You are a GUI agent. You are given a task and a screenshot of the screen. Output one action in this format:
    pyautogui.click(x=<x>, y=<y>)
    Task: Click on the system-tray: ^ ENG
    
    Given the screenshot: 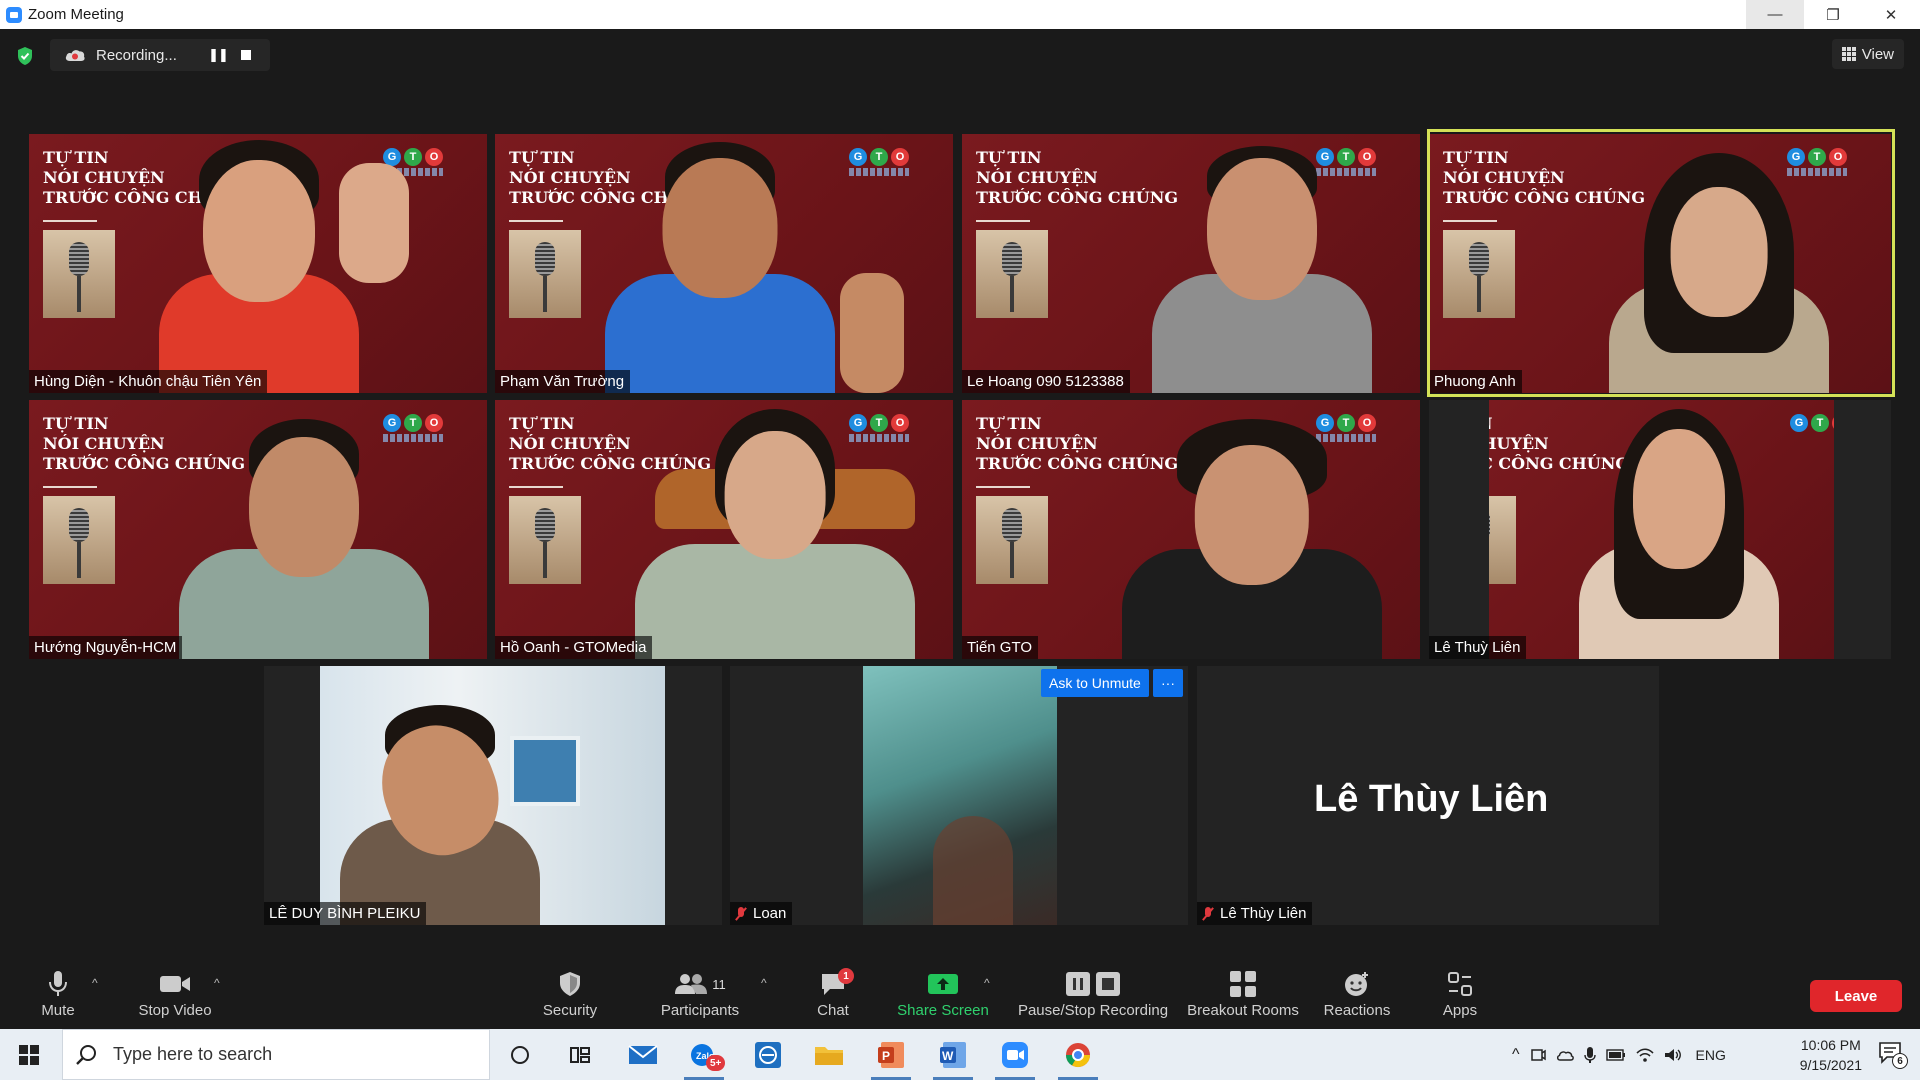 What is the action you would take?
    pyautogui.click(x=1619, y=1054)
    